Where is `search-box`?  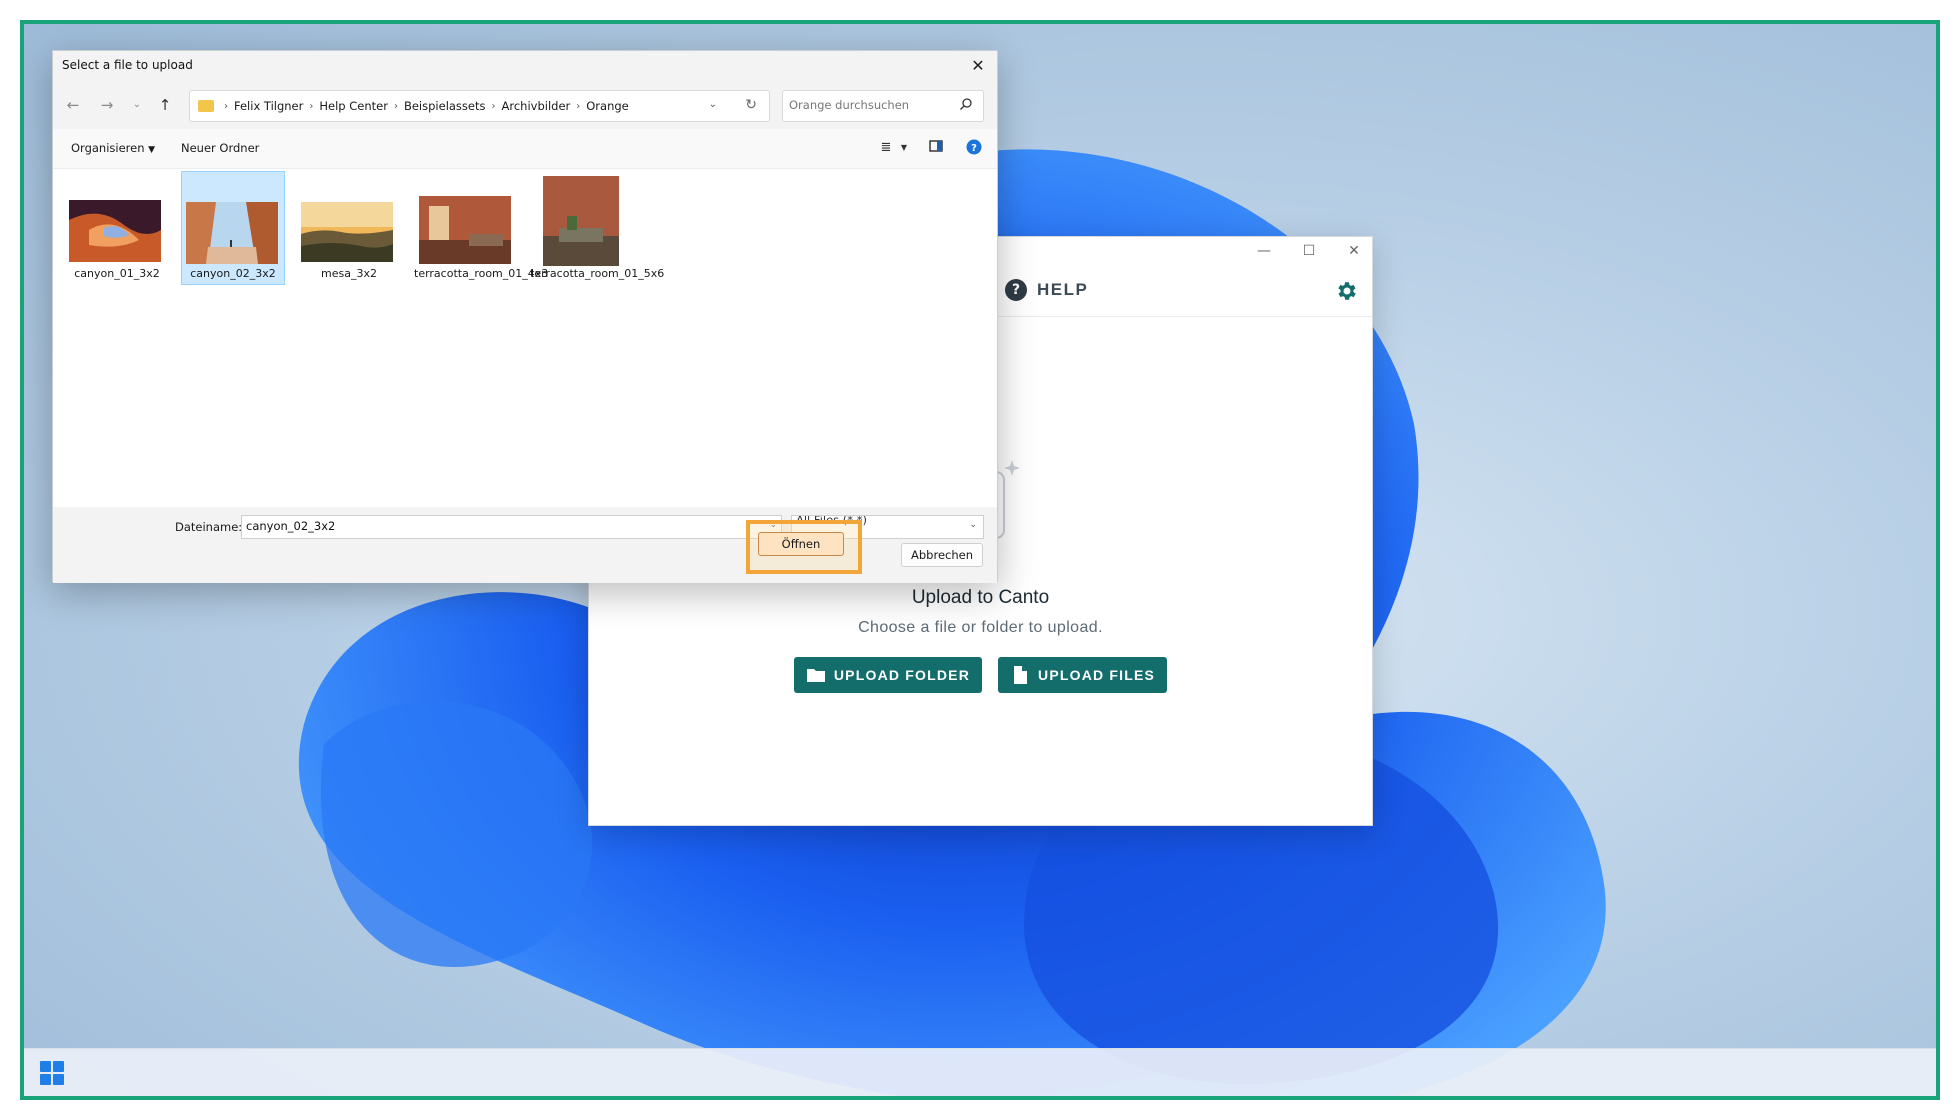 search-box is located at coordinates (883, 106).